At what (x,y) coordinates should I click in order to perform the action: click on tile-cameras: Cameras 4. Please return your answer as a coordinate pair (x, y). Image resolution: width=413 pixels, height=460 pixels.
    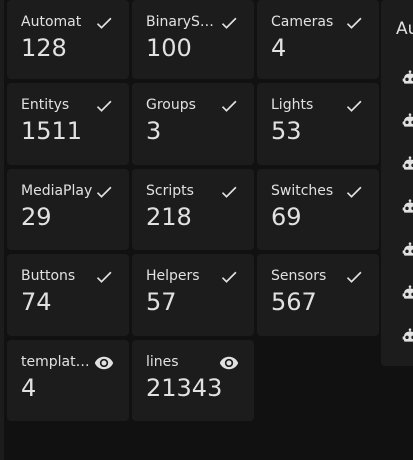
    Looking at the image, I should click on (318, 39).